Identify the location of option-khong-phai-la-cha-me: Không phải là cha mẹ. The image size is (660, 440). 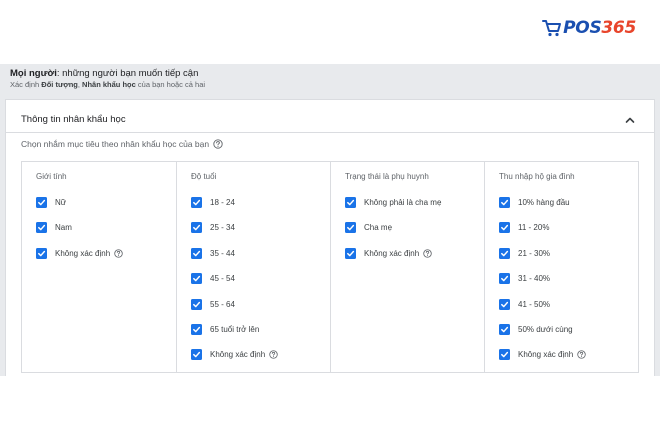
(414, 202).